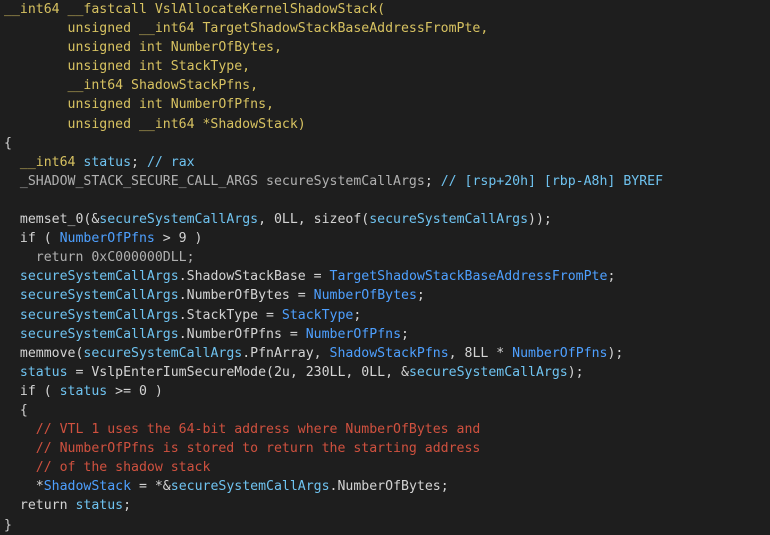 Image resolution: width=770 pixels, height=535 pixels. I want to click on code-token-plain: = *&, so click(151, 487).